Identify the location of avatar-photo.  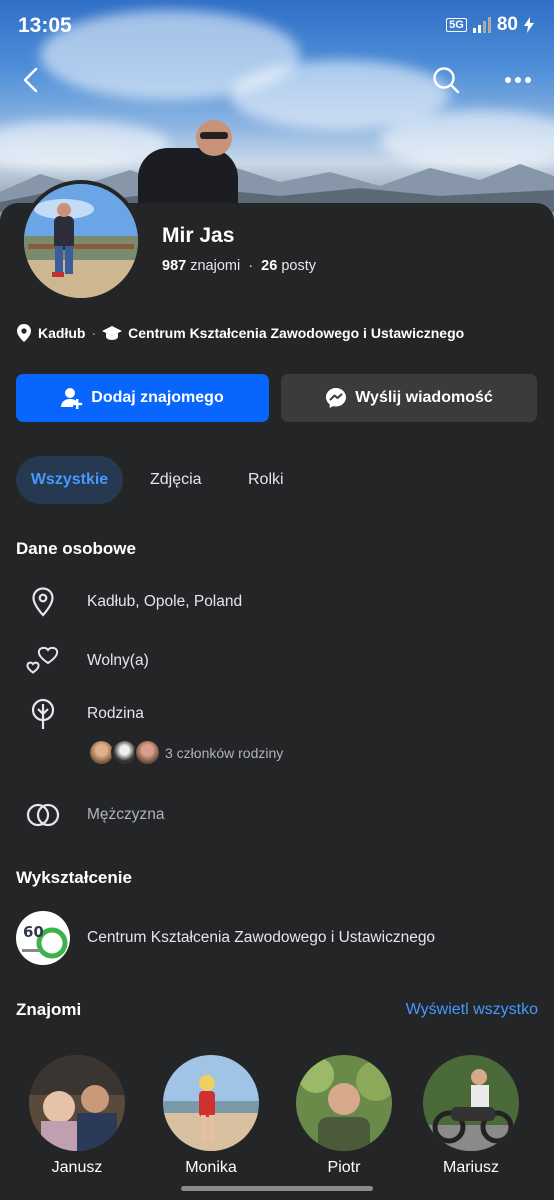
(81, 241).